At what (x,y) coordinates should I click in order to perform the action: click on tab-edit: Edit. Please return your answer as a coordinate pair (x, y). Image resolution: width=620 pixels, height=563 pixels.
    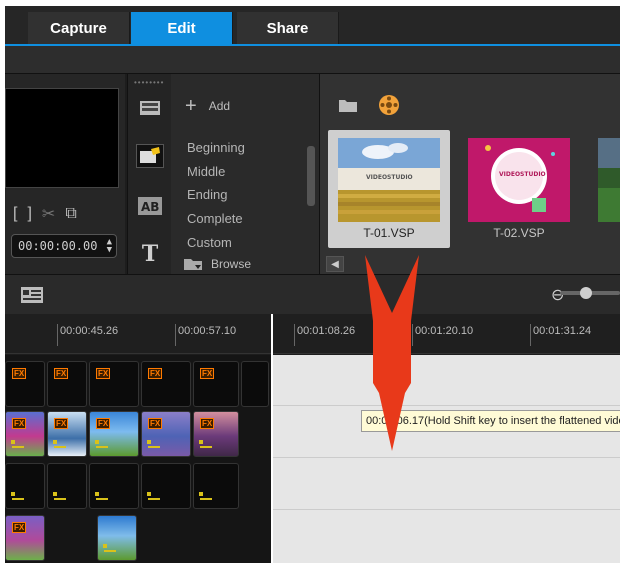
    Looking at the image, I should click on (182, 28).